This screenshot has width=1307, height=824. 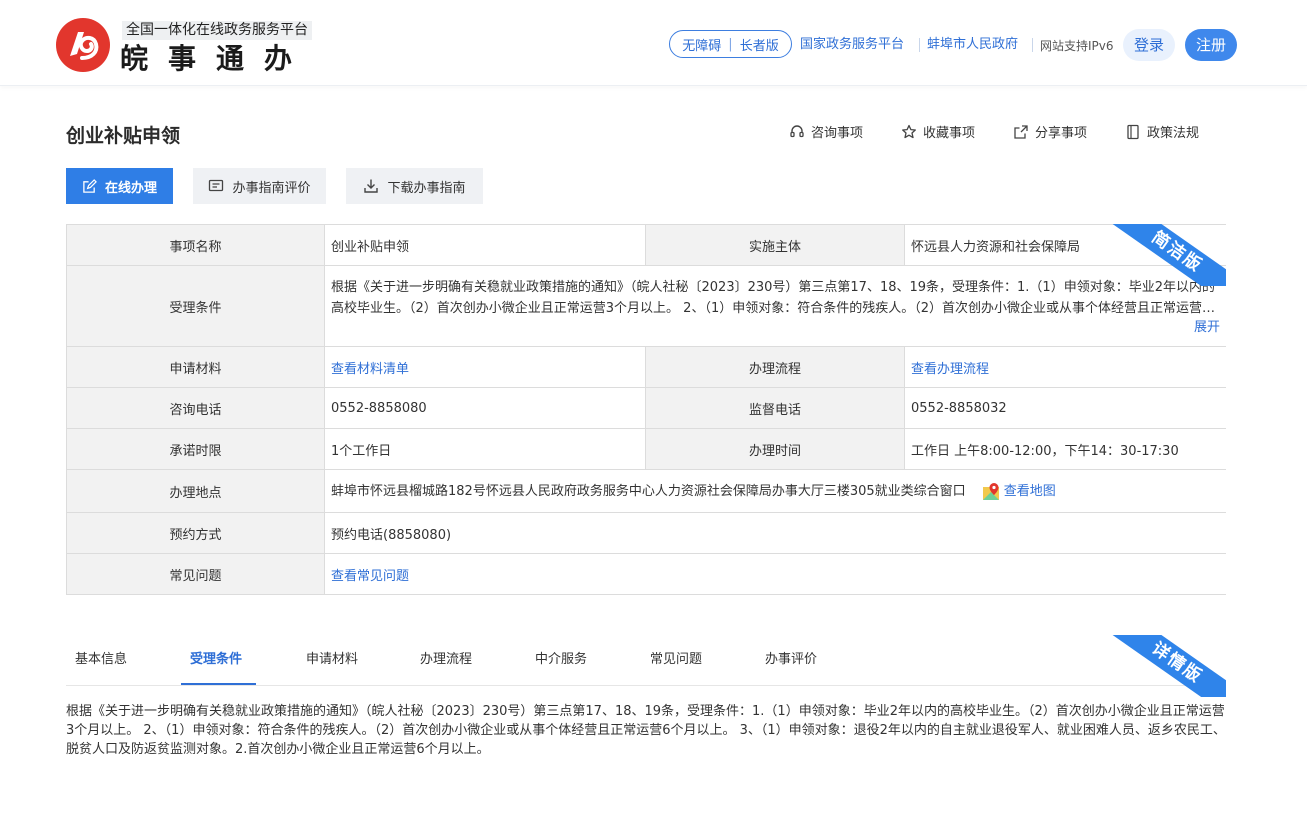 I want to click on table-row: 事项名称 创业补贴申领 实施主体 怀远县人力资源和社会保障局, so click(x=646, y=245).